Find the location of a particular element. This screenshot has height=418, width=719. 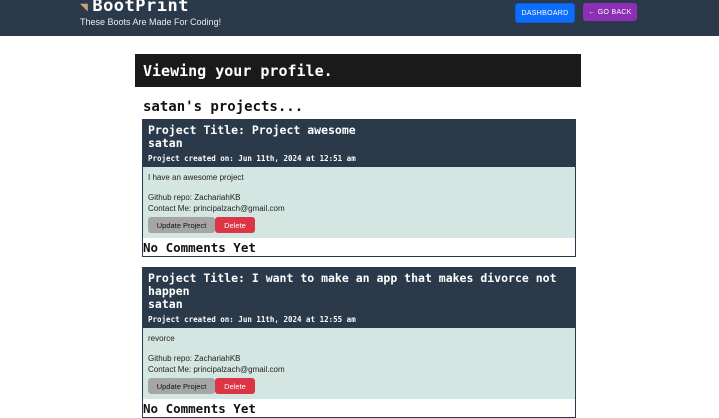

project-title: Project Title: Project awesome is located at coordinates (252, 130).